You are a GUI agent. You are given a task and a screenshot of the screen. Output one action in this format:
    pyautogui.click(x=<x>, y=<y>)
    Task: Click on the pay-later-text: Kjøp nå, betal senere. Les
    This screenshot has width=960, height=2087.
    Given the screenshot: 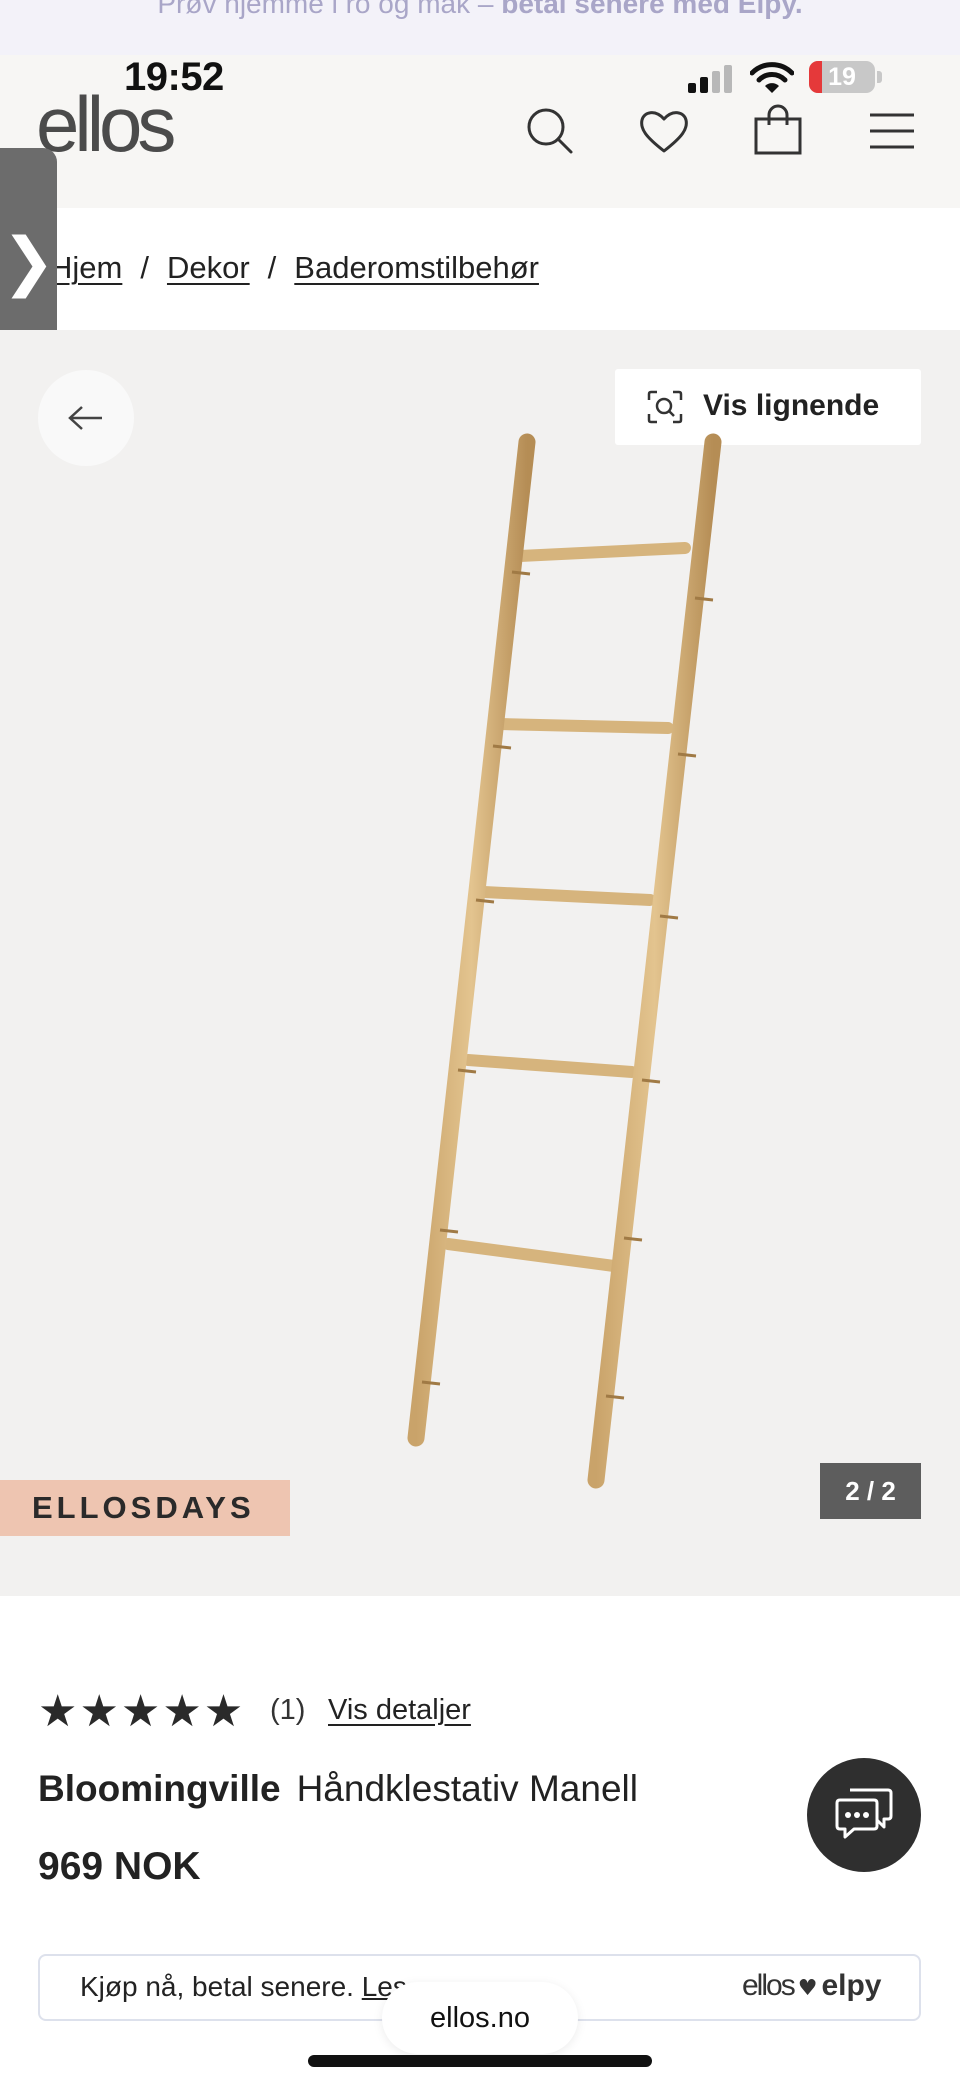 What is the action you would take?
    pyautogui.click(x=243, y=1986)
    